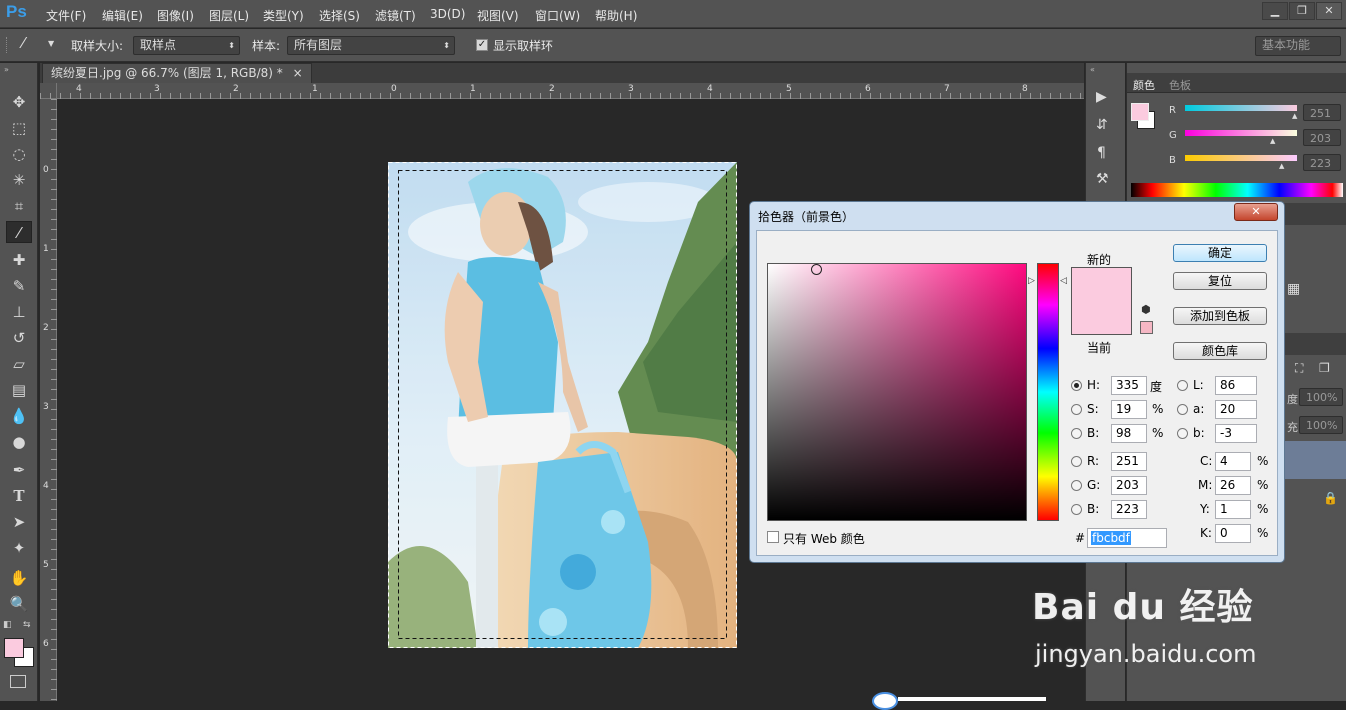 This screenshot has height=710, width=1346. Describe the element at coordinates (447, 14) in the screenshot. I see `menu-3d: 3D(D)` at that location.